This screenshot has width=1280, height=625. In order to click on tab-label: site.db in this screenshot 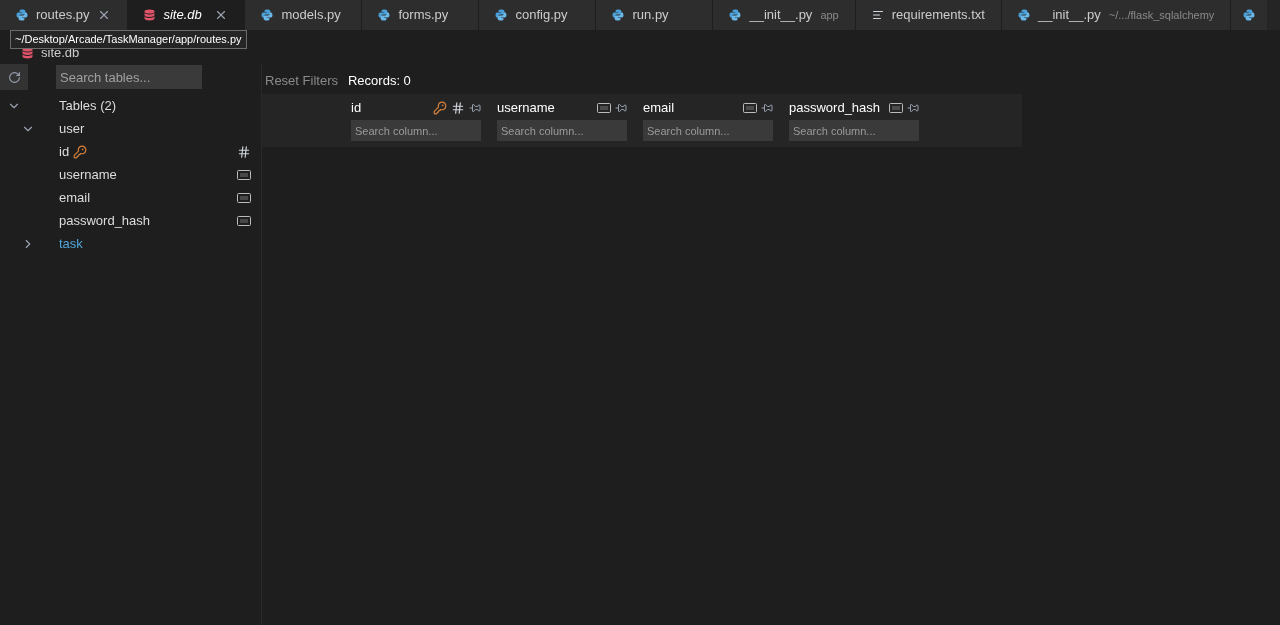, I will do `click(182, 15)`.